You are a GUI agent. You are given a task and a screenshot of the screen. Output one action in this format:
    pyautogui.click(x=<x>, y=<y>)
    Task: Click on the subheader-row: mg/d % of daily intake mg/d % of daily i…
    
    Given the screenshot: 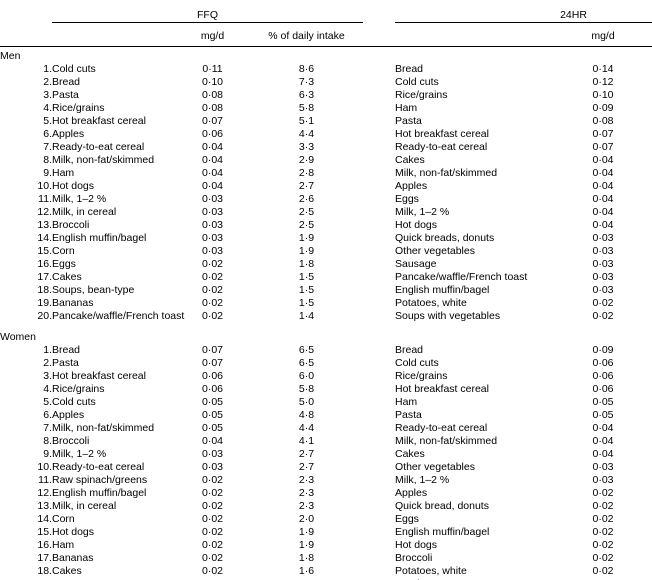 What is the action you would take?
    pyautogui.click(x=326, y=34)
    